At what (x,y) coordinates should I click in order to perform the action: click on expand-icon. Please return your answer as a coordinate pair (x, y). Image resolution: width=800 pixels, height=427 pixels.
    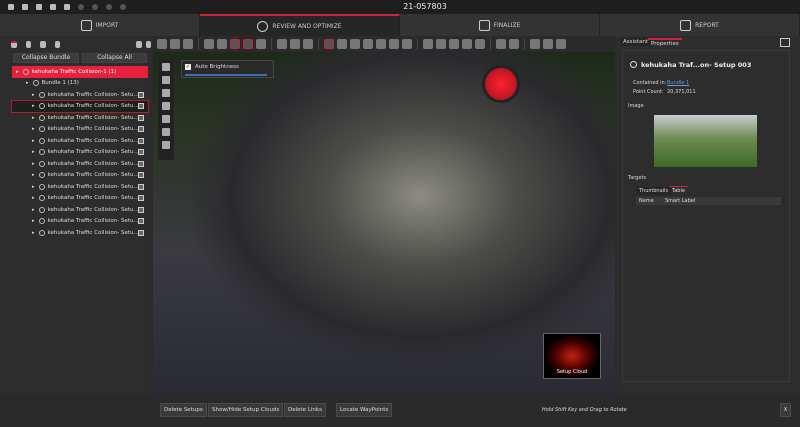
    Looking at the image, I should click on (139, 44).